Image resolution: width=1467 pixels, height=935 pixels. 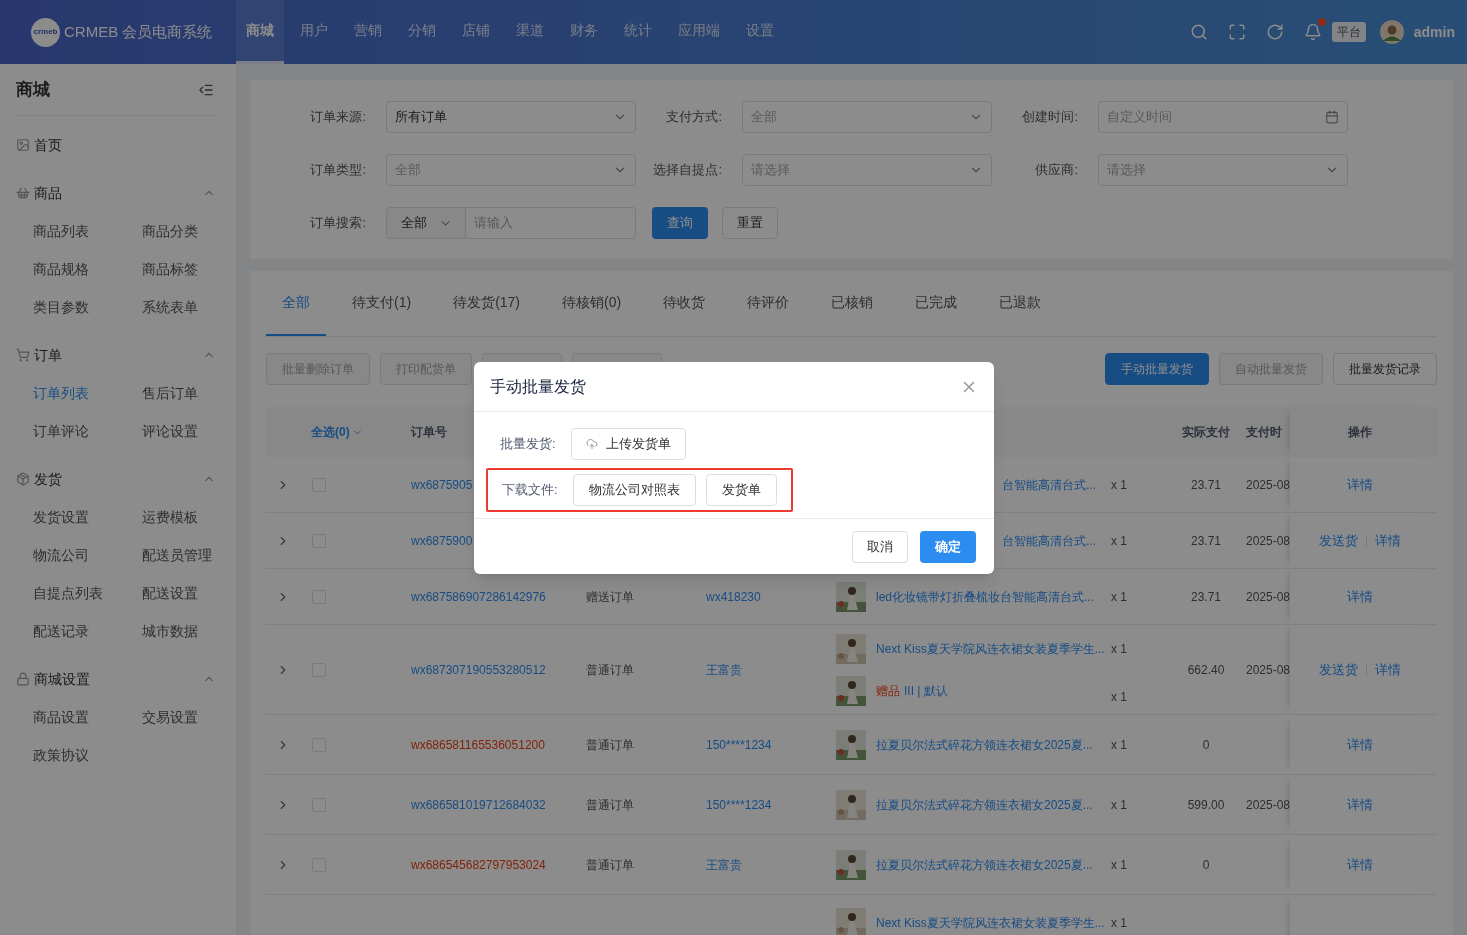 I want to click on package-icon, so click(x=23, y=479).